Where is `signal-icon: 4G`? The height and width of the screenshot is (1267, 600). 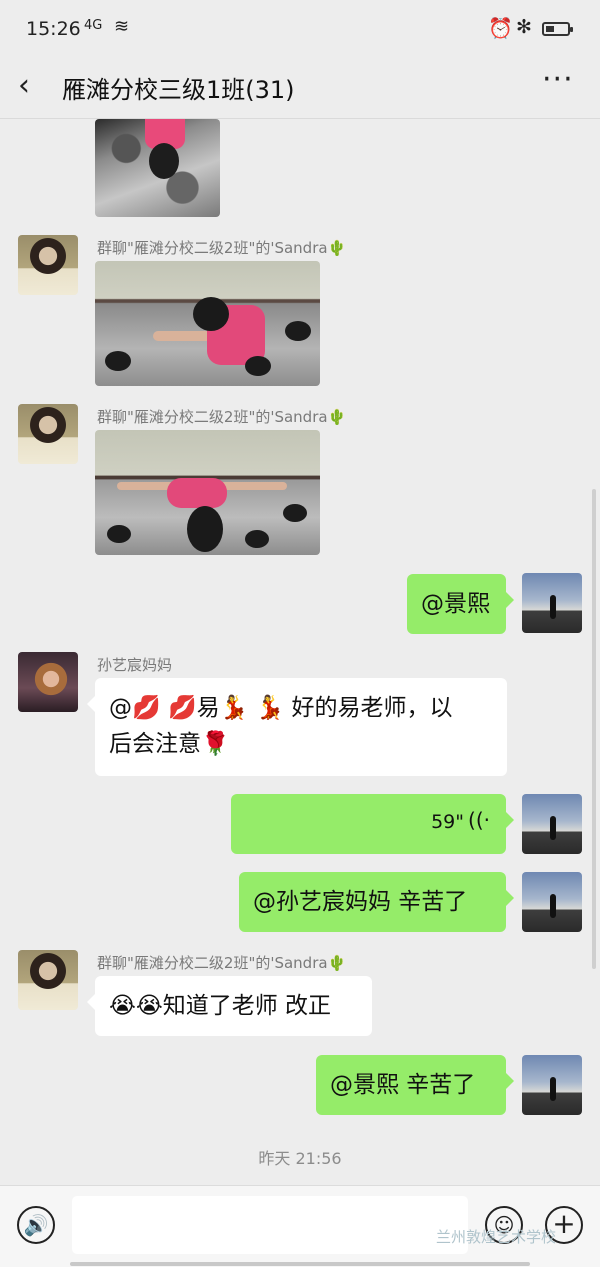
signal-icon: 4G is located at coordinates (93, 25).